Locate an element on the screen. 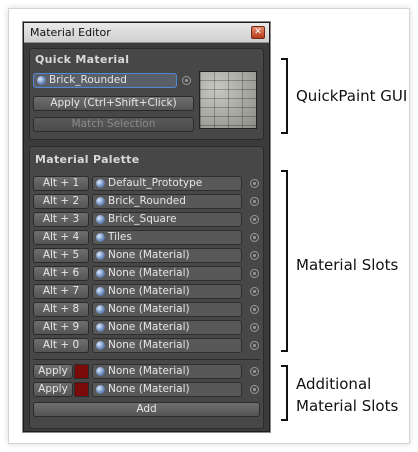 The height and width of the screenshot is (452, 418). additional-slot-2-field: None (Material) is located at coordinates (167, 389).